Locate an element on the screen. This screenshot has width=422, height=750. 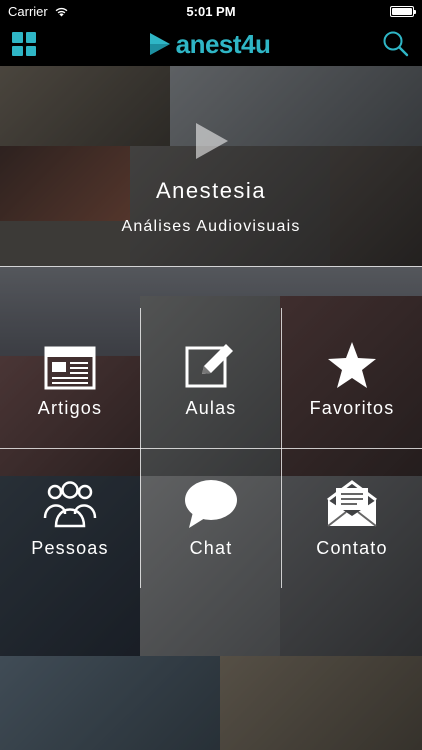
battery-icon is located at coordinates (403, 11).